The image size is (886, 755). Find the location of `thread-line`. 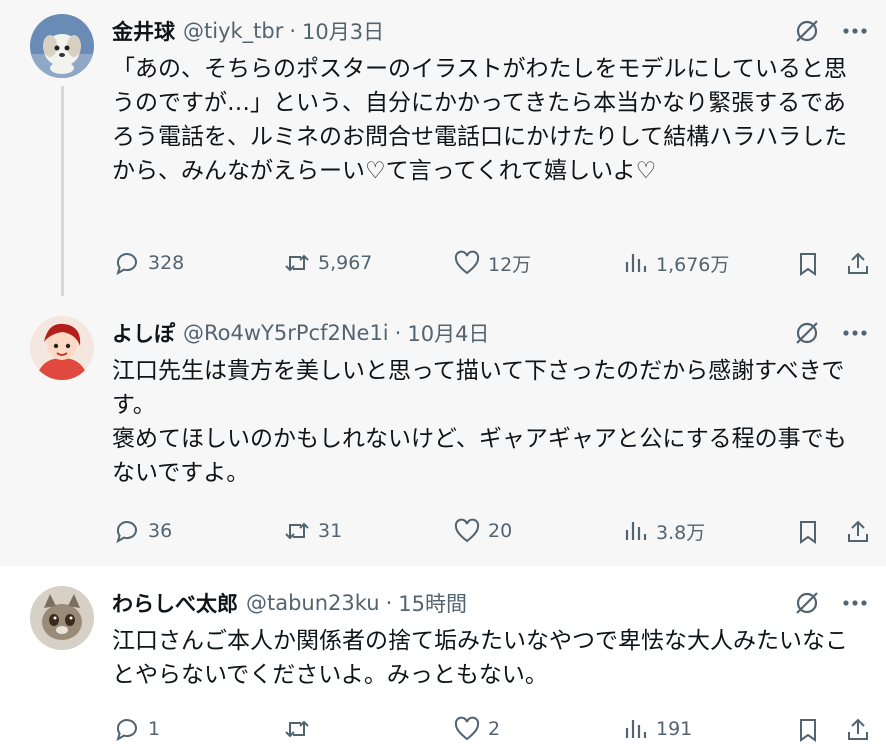

thread-line is located at coordinates (62, 191).